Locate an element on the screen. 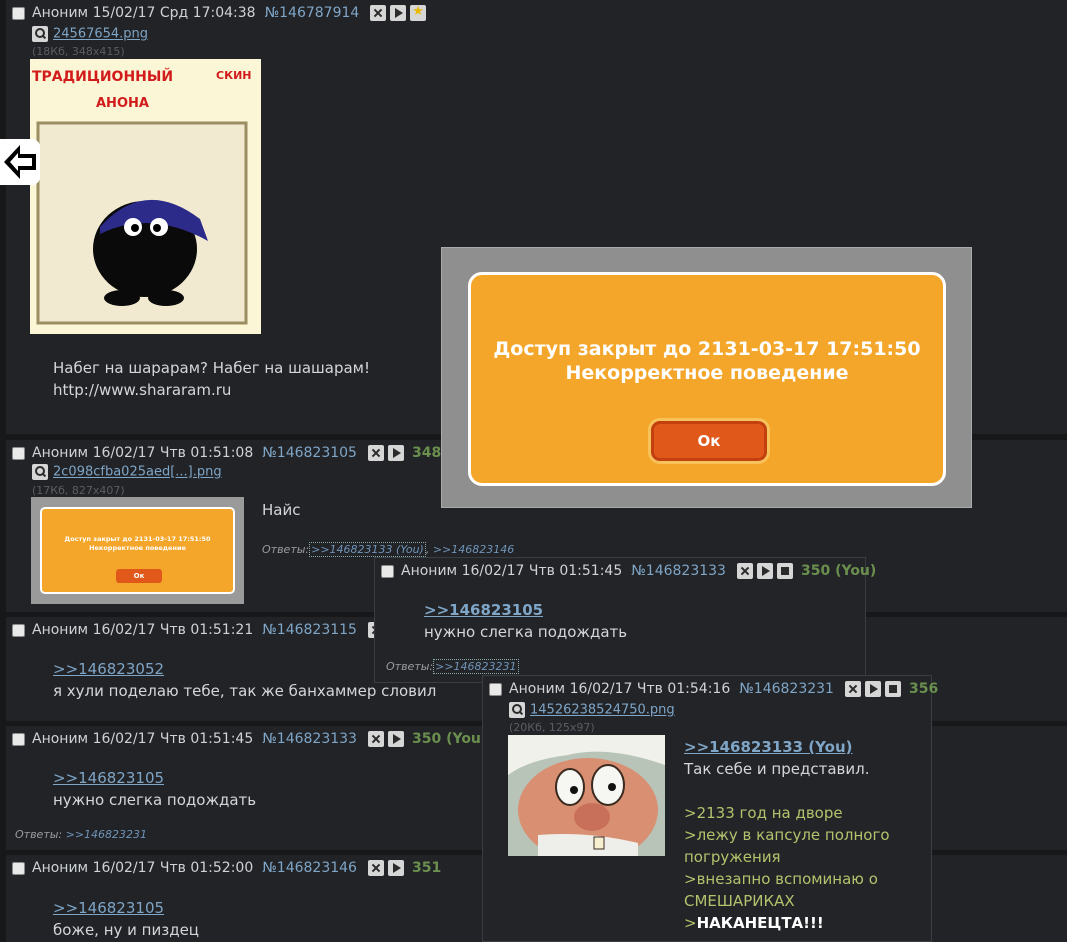 The height and width of the screenshot is (942, 1067). post-text: боже, ну и пиздец is located at coordinates (126, 930).